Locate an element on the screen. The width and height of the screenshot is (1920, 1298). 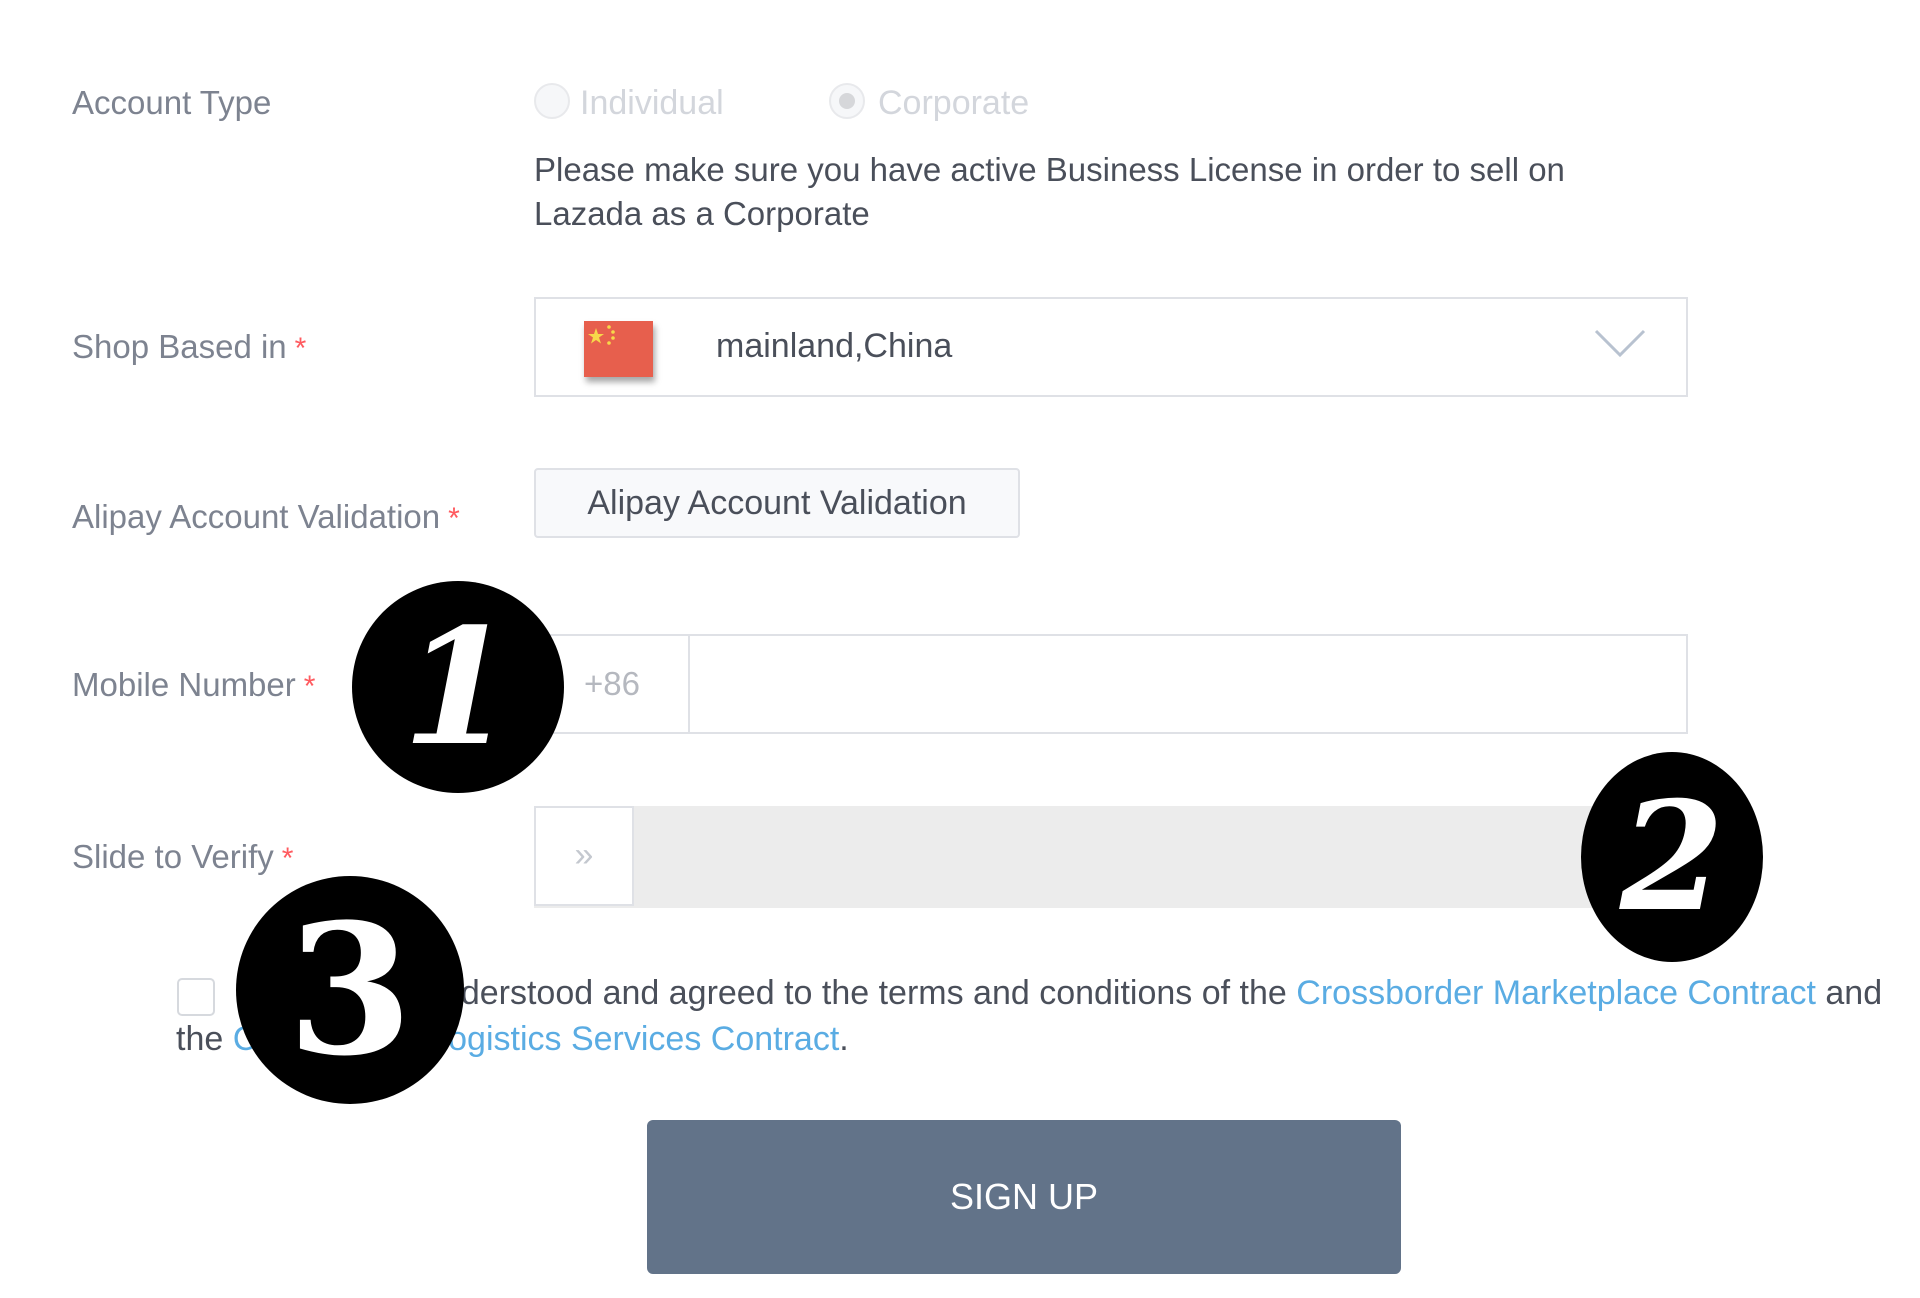
mobile-number-field: +86 is located at coordinates (1111, 684).